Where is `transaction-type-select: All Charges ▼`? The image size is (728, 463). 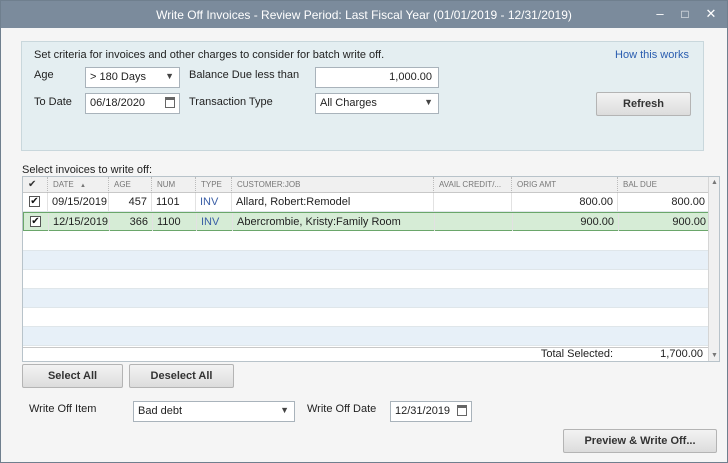
transaction-type-select: All Charges ▼ is located at coordinates (377, 103).